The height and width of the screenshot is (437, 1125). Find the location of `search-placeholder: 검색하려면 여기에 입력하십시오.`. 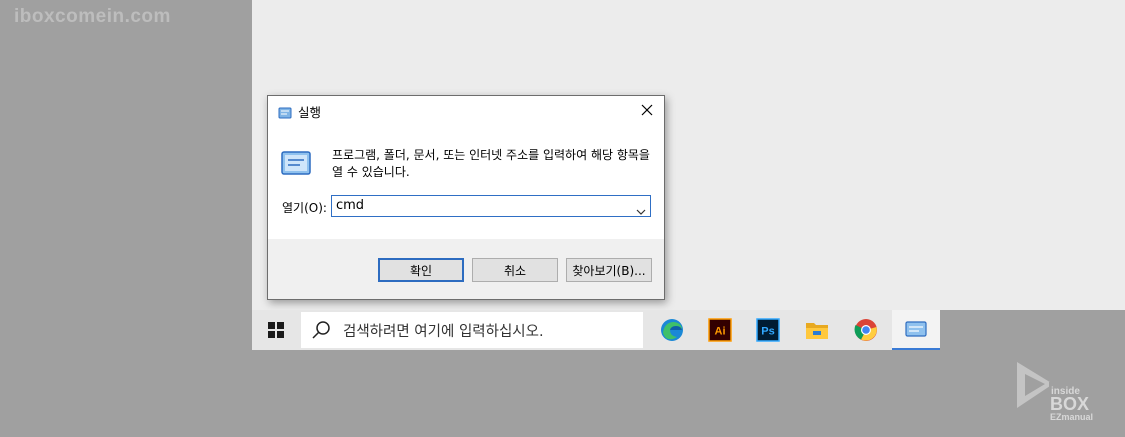

search-placeholder: 검색하려면 여기에 입력하십시오. is located at coordinates (443, 331).